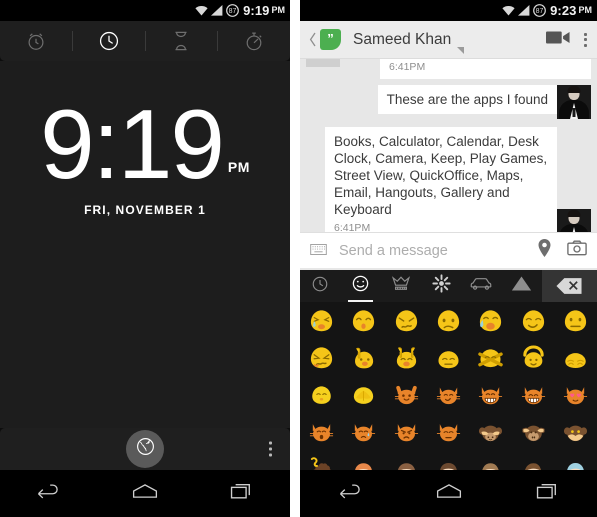  I want to click on left-status-time: 9:19, so click(256, 10).